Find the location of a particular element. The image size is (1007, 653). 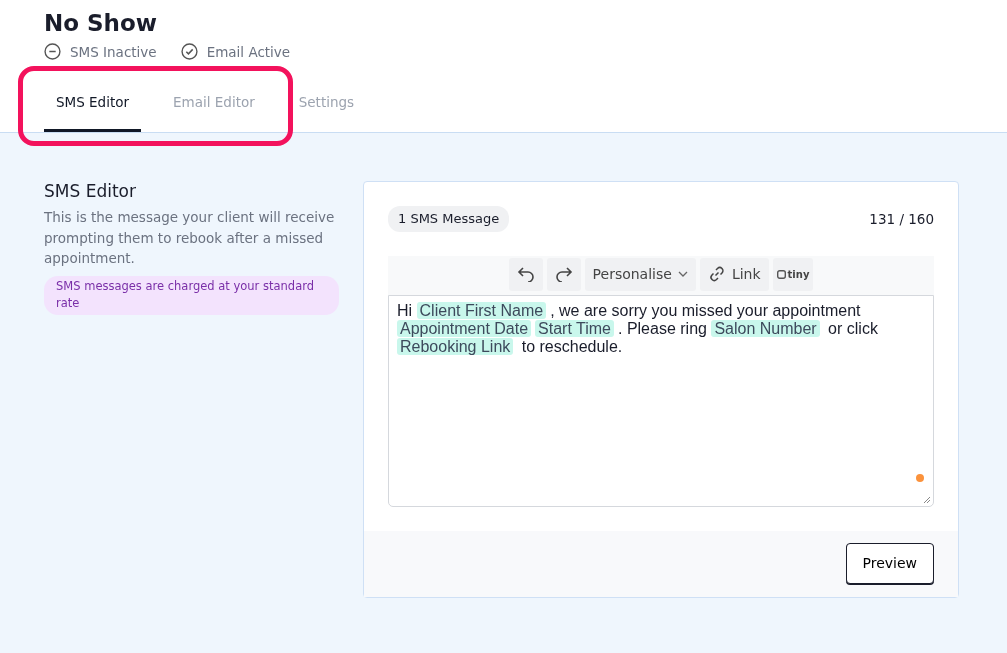

merge-tag: Salon Number is located at coordinates (765, 328).